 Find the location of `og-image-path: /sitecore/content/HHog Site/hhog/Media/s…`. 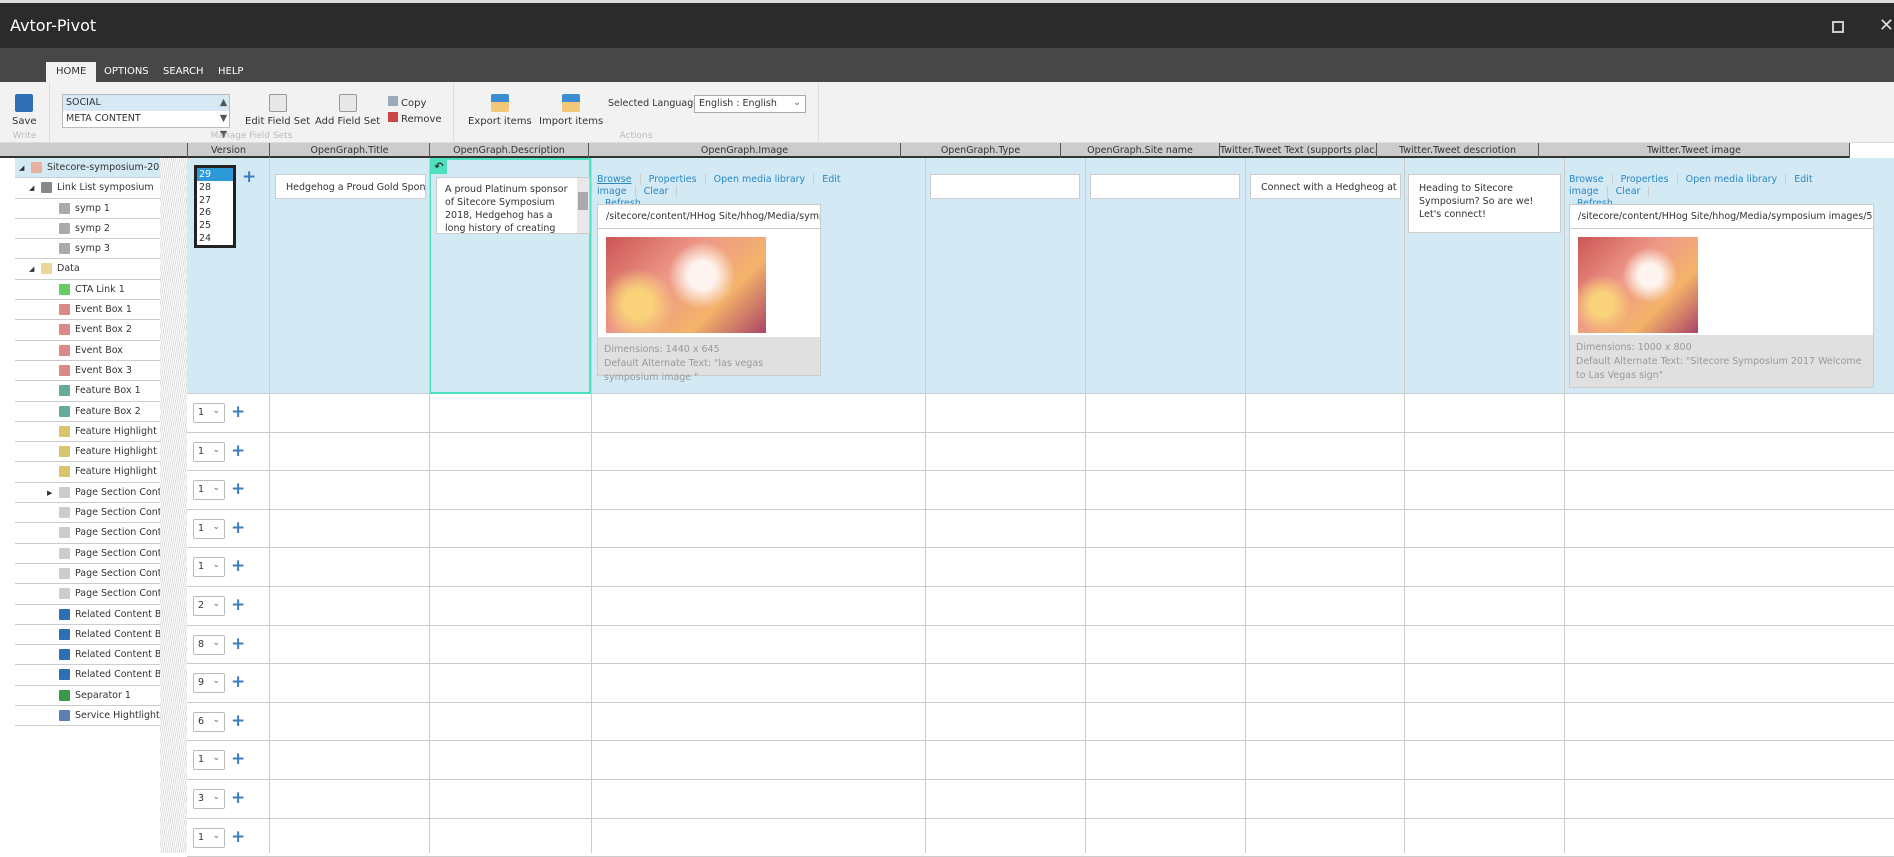

og-image-path: /sitecore/content/HHog Site/hhog/Media/s… is located at coordinates (709, 217).